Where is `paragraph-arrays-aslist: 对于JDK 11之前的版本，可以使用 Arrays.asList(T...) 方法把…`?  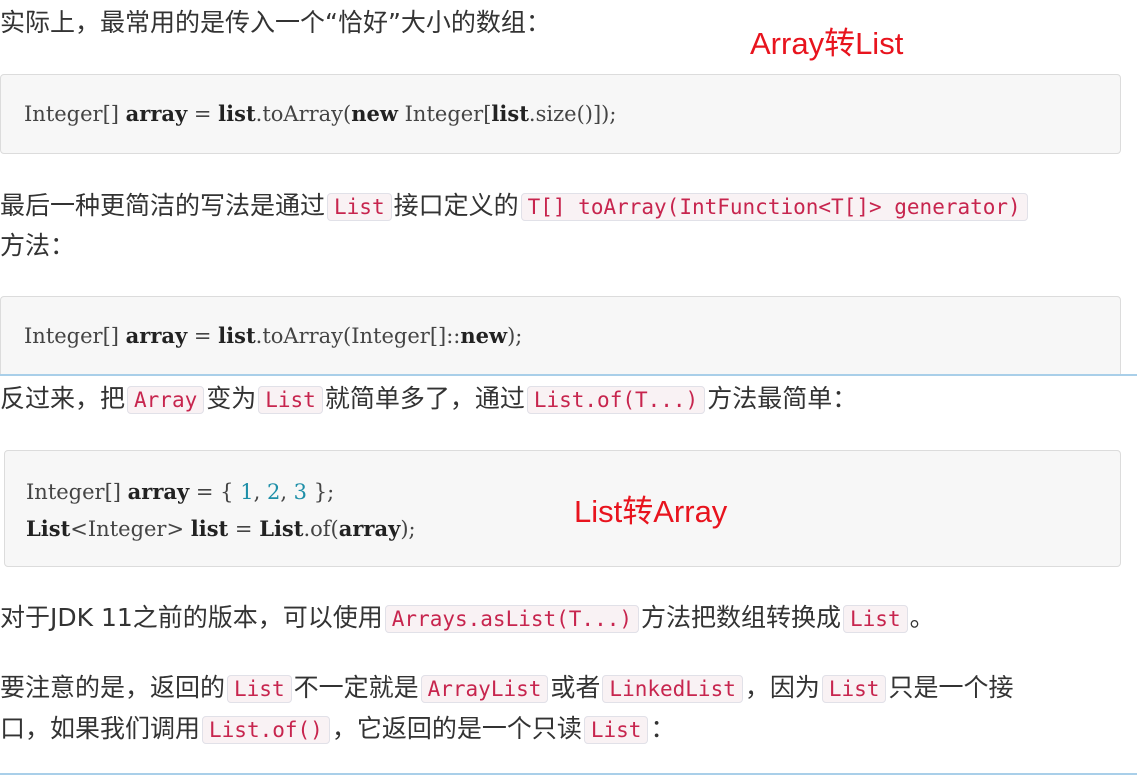
paragraph-arrays-aslist: 对于JDK 11之前的版本，可以使用 Arrays.asList(T...) 方法把… is located at coordinates (467, 618).